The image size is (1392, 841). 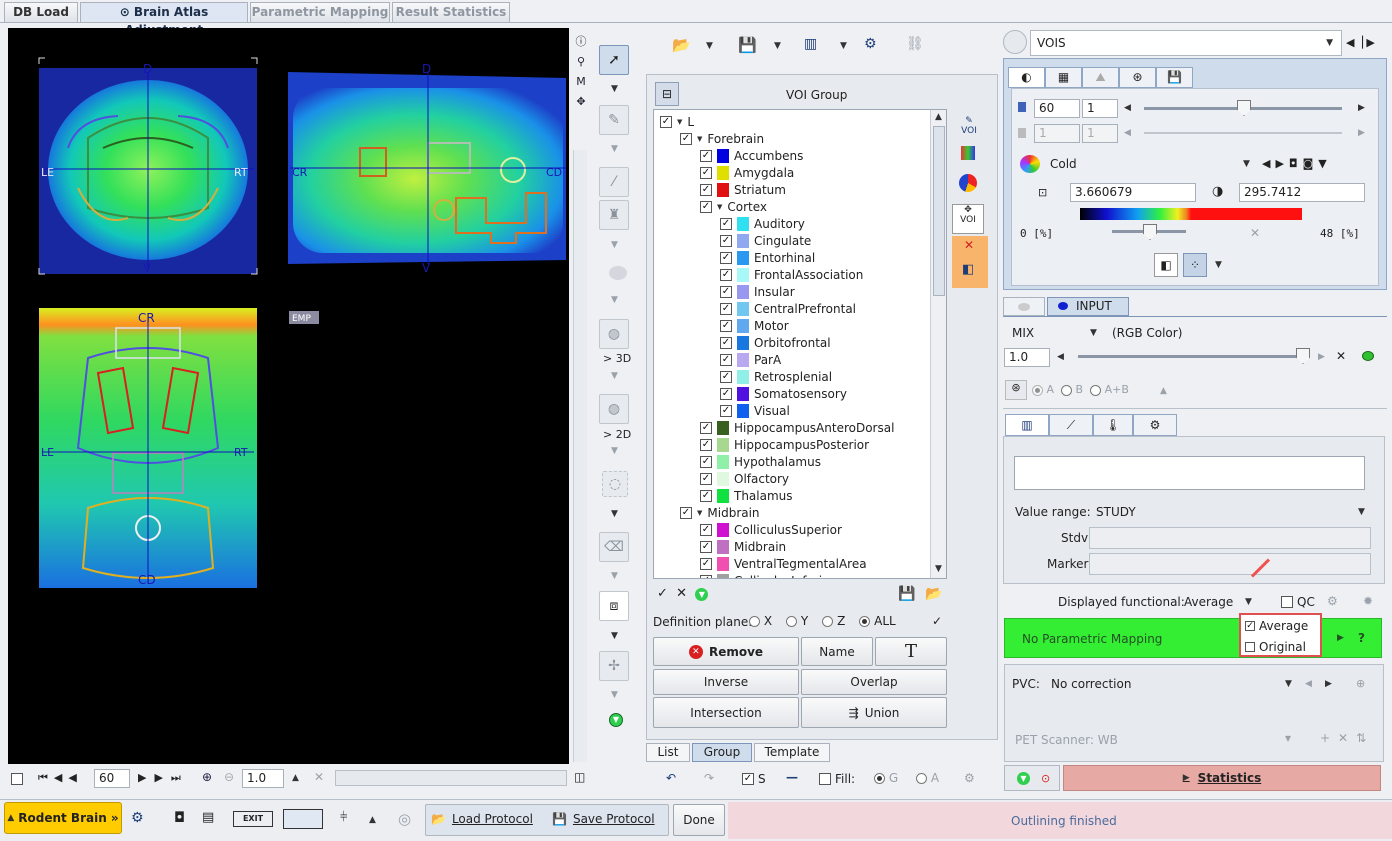 I want to click on close-icon: ✕, so click(x=1341, y=356).